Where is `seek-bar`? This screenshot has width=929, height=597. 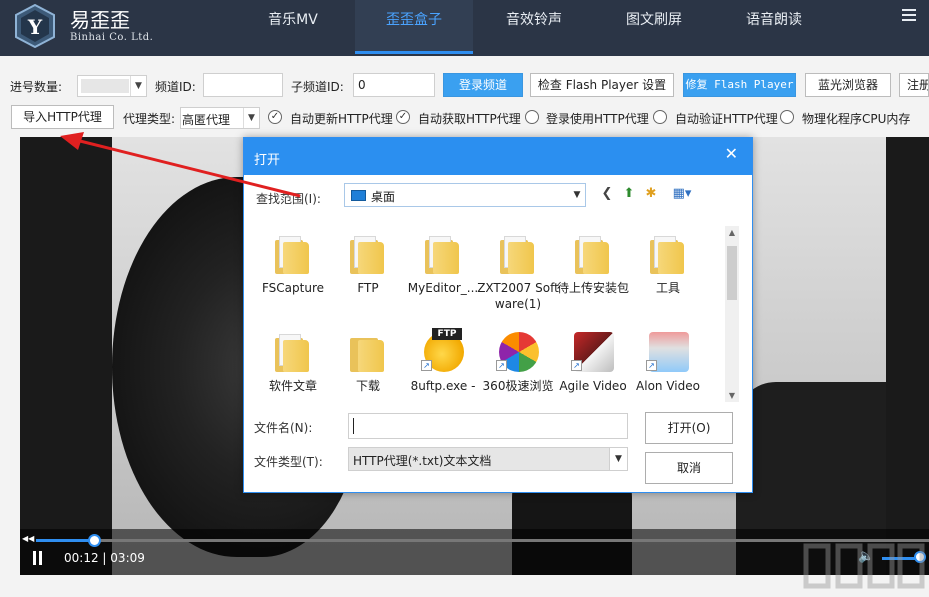 seek-bar is located at coordinates (482, 540).